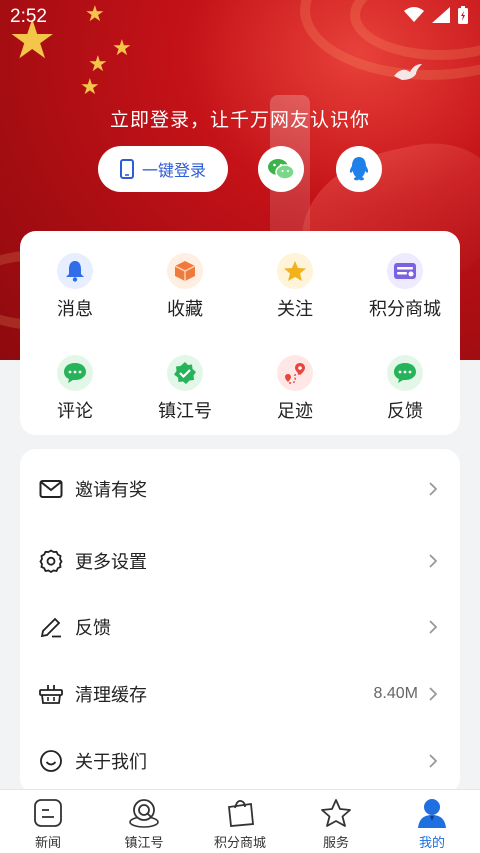 The width and height of the screenshot is (480, 853). I want to click on user-icon, so click(432, 813).